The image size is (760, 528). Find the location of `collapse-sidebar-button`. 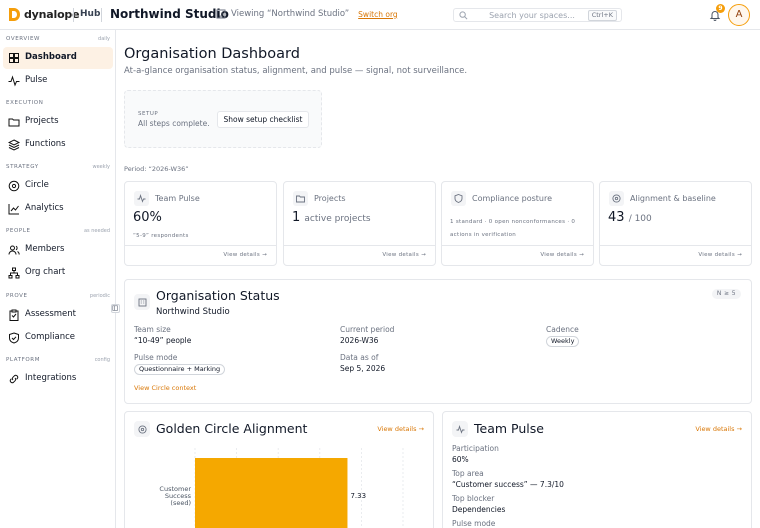

collapse-sidebar-button is located at coordinates (115, 308).